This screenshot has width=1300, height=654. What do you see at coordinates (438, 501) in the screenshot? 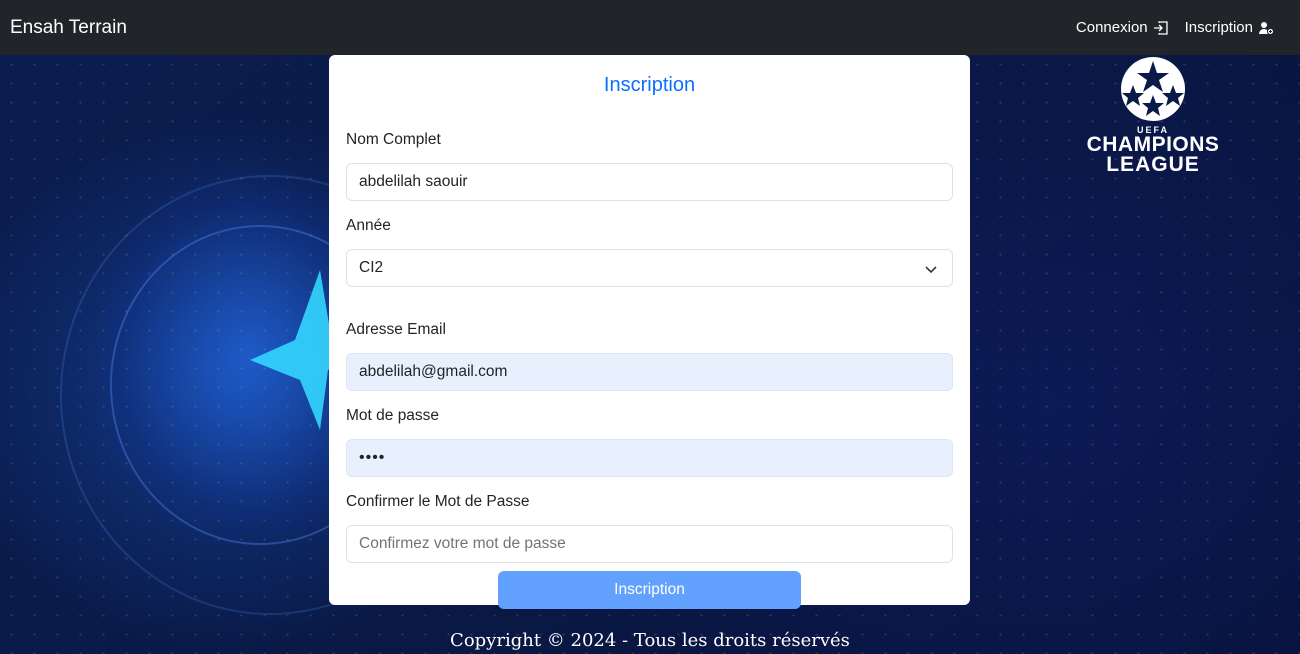
I see `confirm-password-label: Confirmer le Mot de Passe` at bounding box center [438, 501].